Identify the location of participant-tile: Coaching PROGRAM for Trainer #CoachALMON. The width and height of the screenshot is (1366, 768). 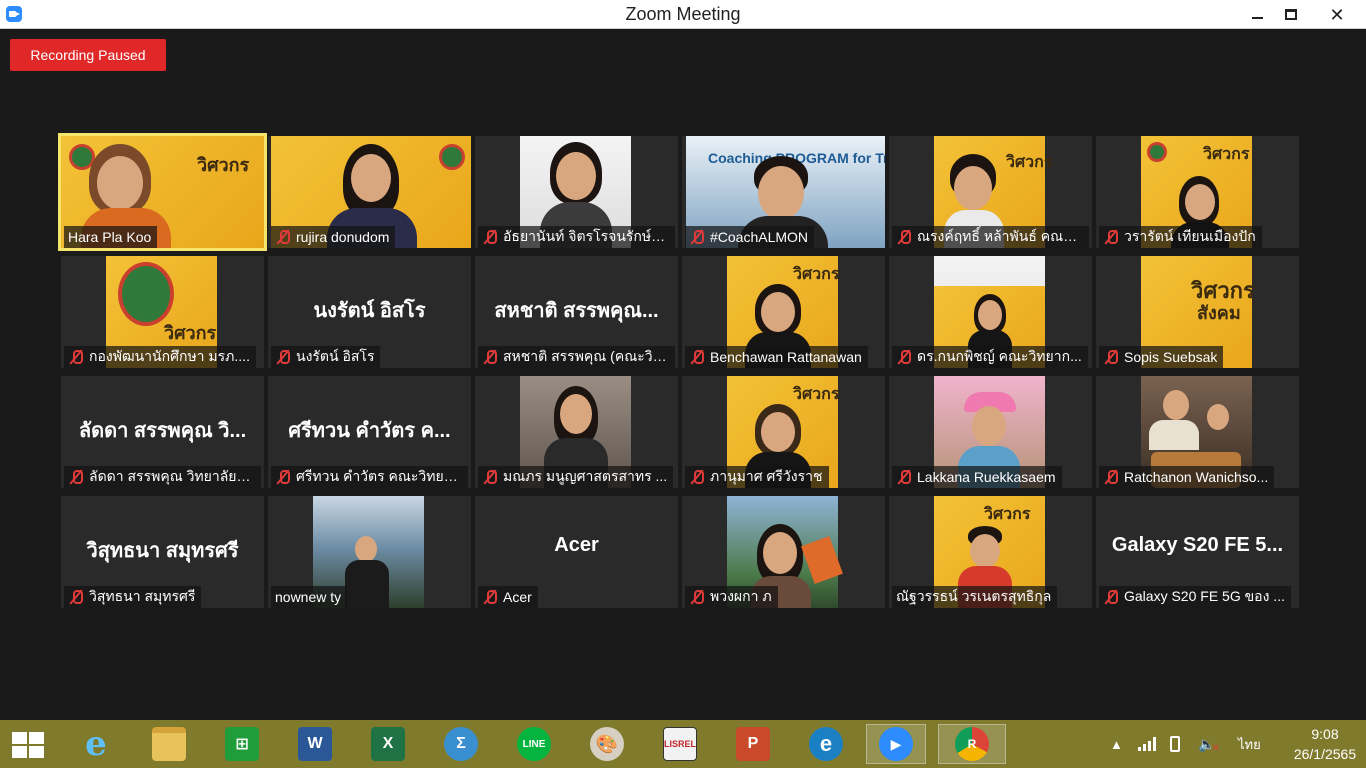
(783, 192).